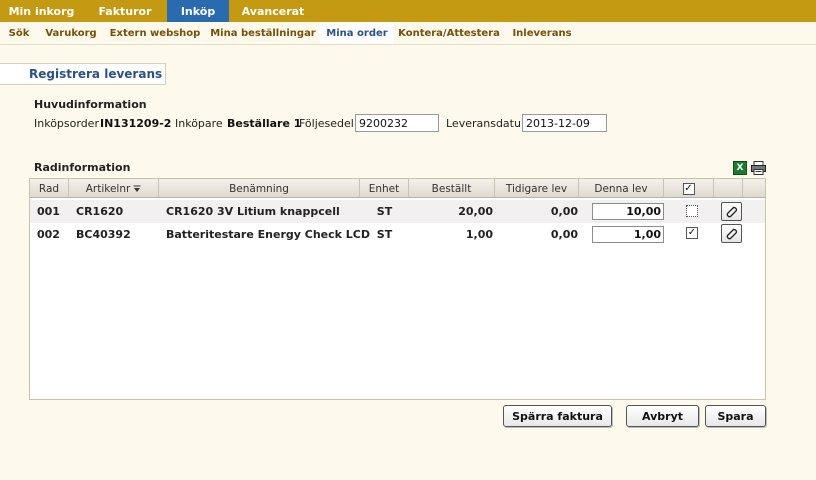 The height and width of the screenshot is (480, 816). I want to click on col-enhet: Enhet, so click(384, 188).